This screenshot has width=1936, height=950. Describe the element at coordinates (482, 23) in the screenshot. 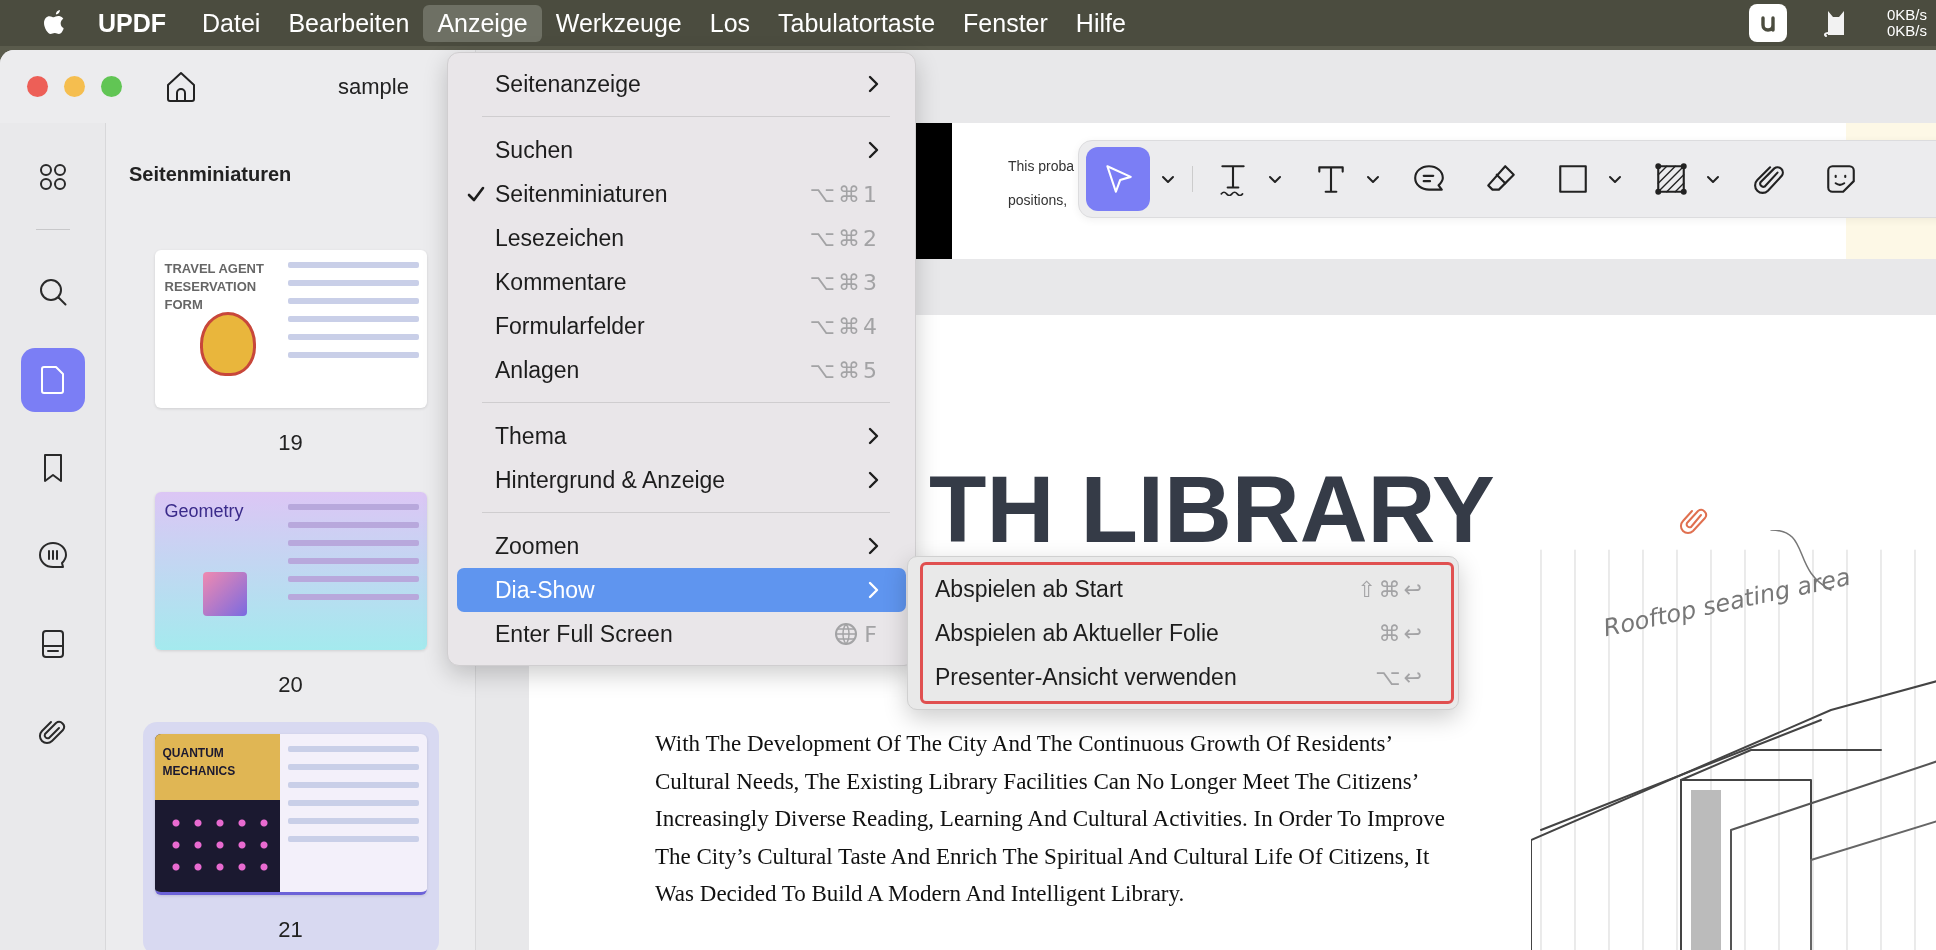

I see `menu-bar-item: Anzeige` at that location.